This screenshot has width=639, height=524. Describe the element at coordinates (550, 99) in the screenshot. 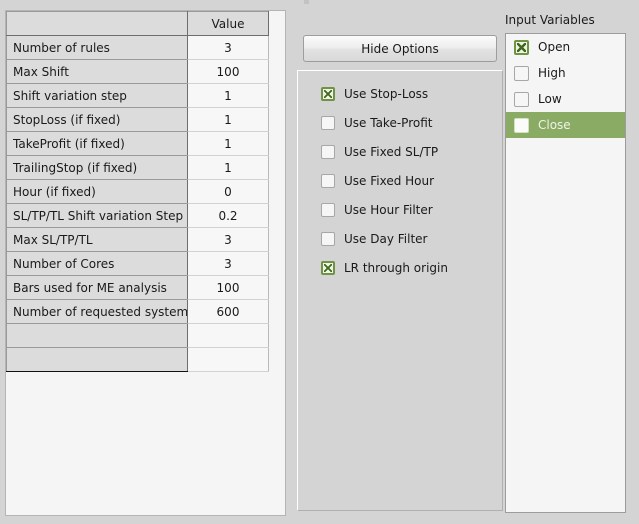

I see `input-variable-label: Low` at that location.